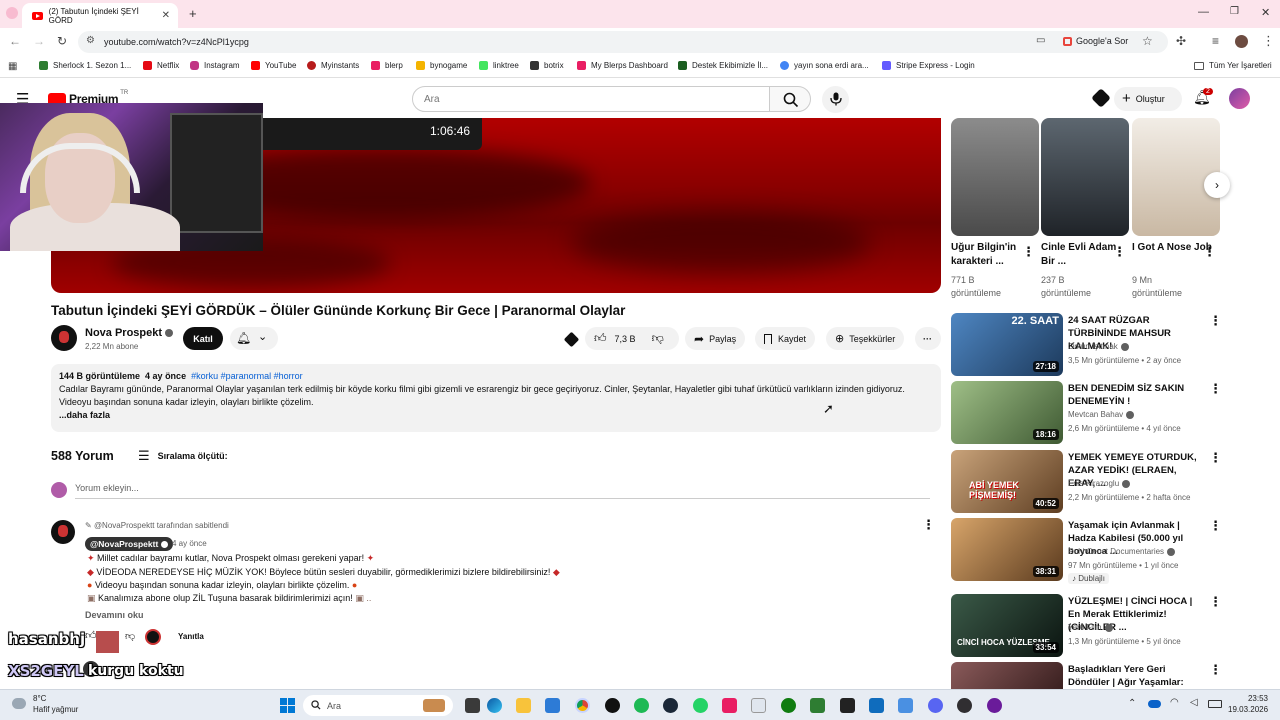 This screenshot has width=1280, height=720. I want to click on photos-icon, so click(905, 705).